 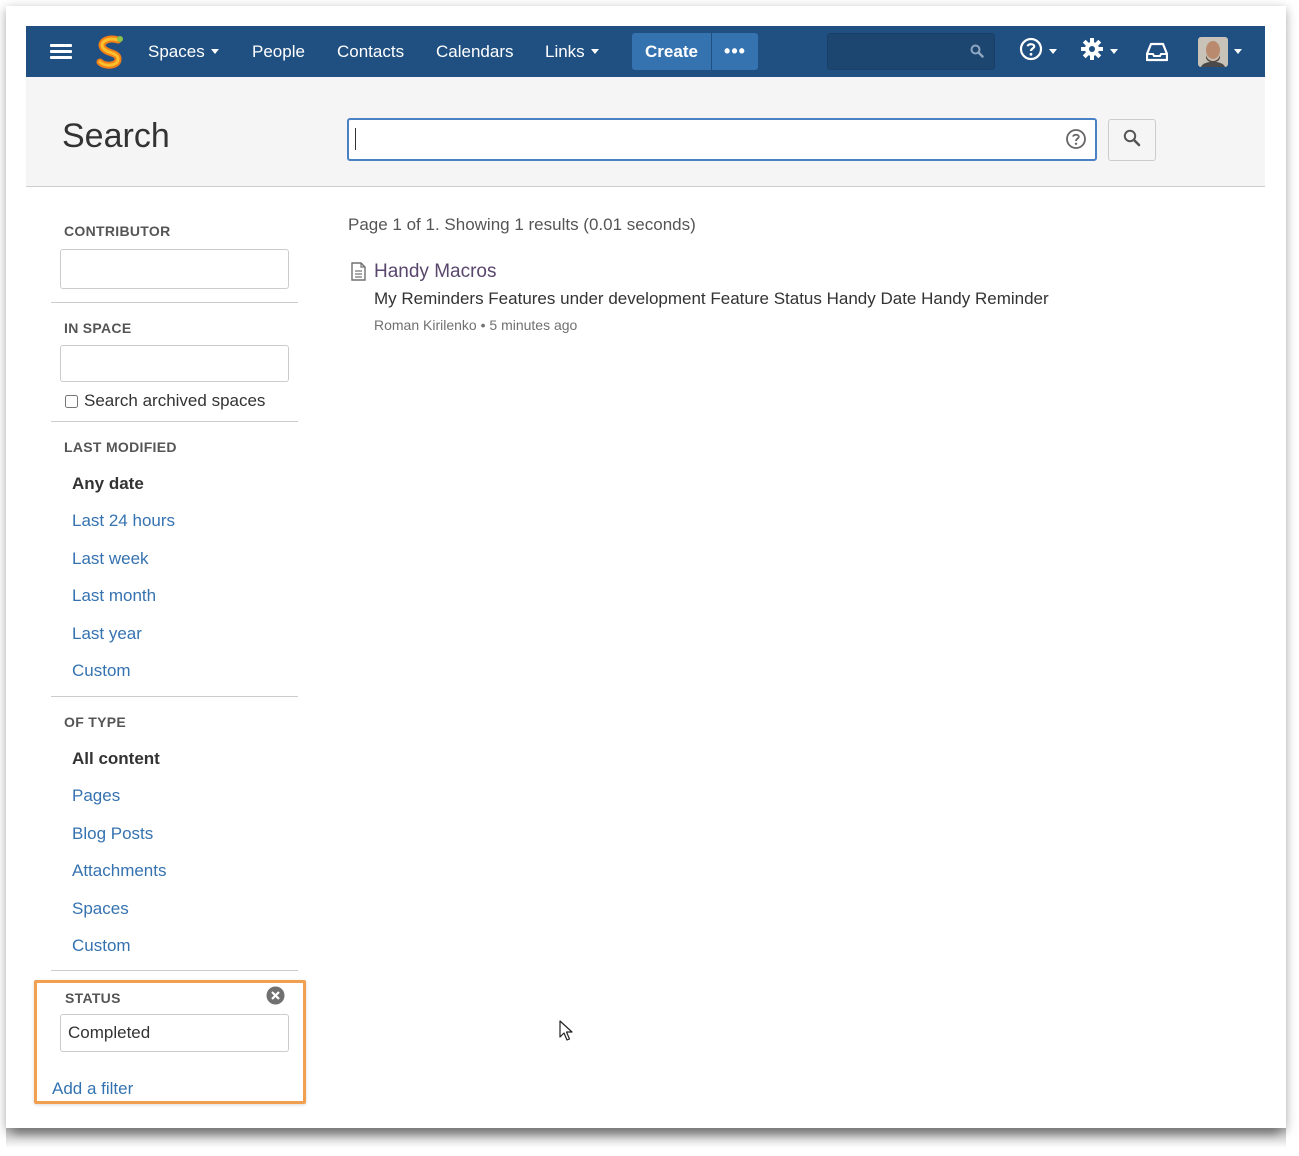 I want to click on of-type-all-content: All content, so click(x=116, y=759).